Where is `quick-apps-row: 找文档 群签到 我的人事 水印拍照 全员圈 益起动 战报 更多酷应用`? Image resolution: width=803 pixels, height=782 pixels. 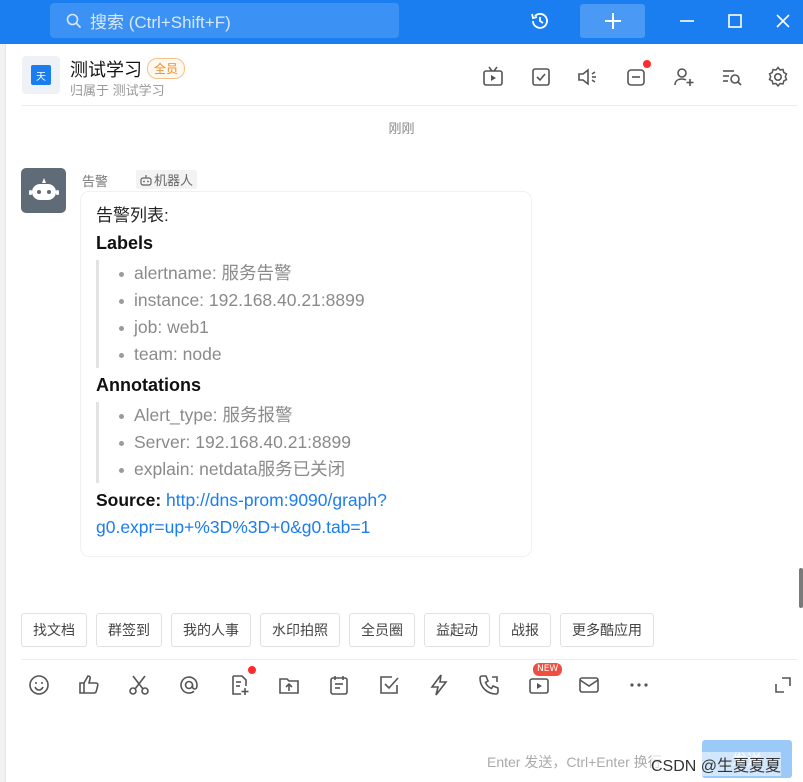 quick-apps-row: 找文档 群签到 我的人事 水印拍照 全员圈 益起动 战报 更多酷应用 is located at coordinates (337, 630).